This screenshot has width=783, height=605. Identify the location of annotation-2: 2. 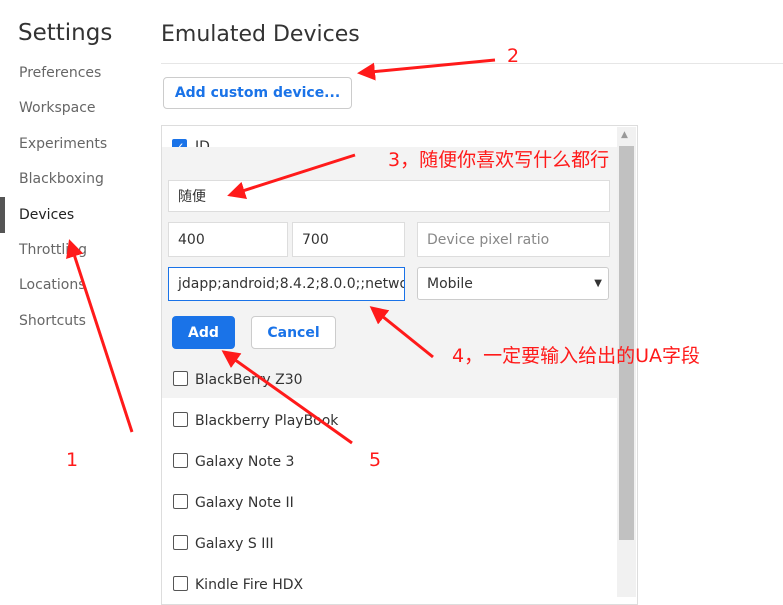
(513, 56).